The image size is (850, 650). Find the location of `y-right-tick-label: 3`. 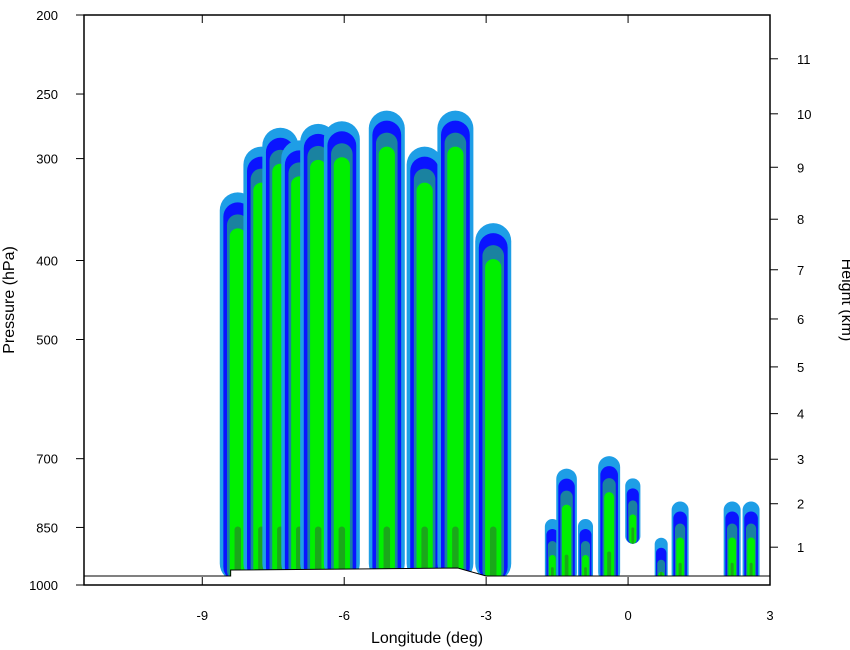

y-right-tick-label: 3 is located at coordinates (800, 459).